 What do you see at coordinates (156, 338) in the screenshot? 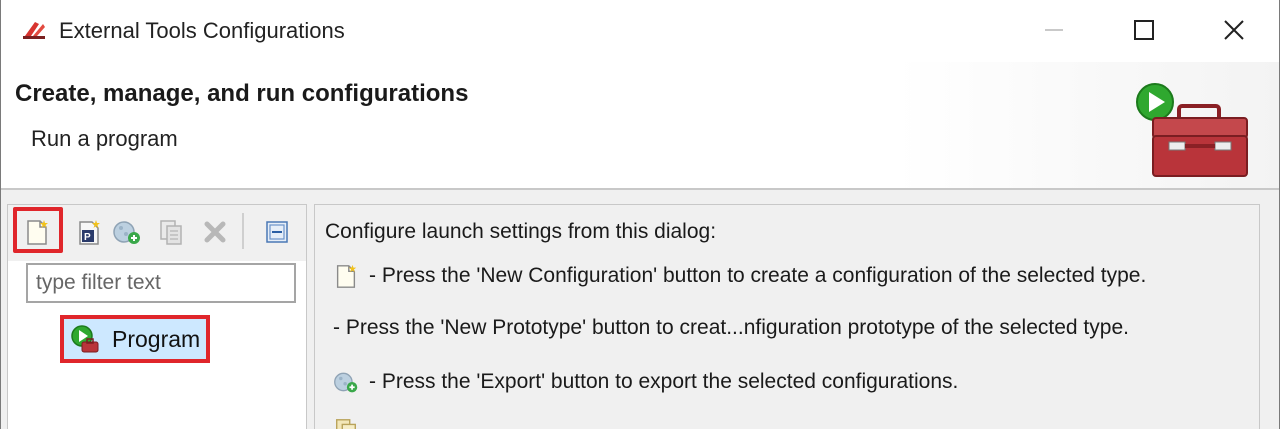
I see `tree-item-label: Program` at bounding box center [156, 338].